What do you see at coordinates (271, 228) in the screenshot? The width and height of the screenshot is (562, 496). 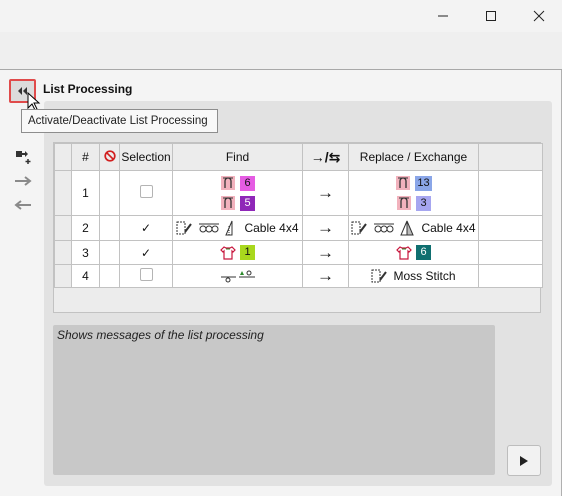 I see `find-text: Cable 4x4` at bounding box center [271, 228].